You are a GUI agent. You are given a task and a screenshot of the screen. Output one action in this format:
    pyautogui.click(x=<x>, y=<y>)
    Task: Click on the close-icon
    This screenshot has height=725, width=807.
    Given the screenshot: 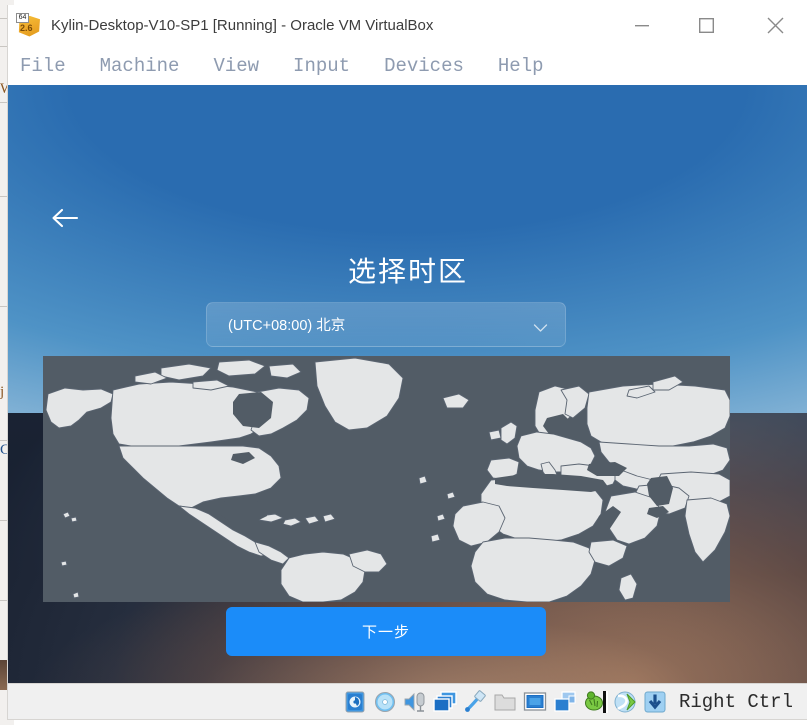 What is the action you would take?
    pyautogui.click(x=775, y=25)
    